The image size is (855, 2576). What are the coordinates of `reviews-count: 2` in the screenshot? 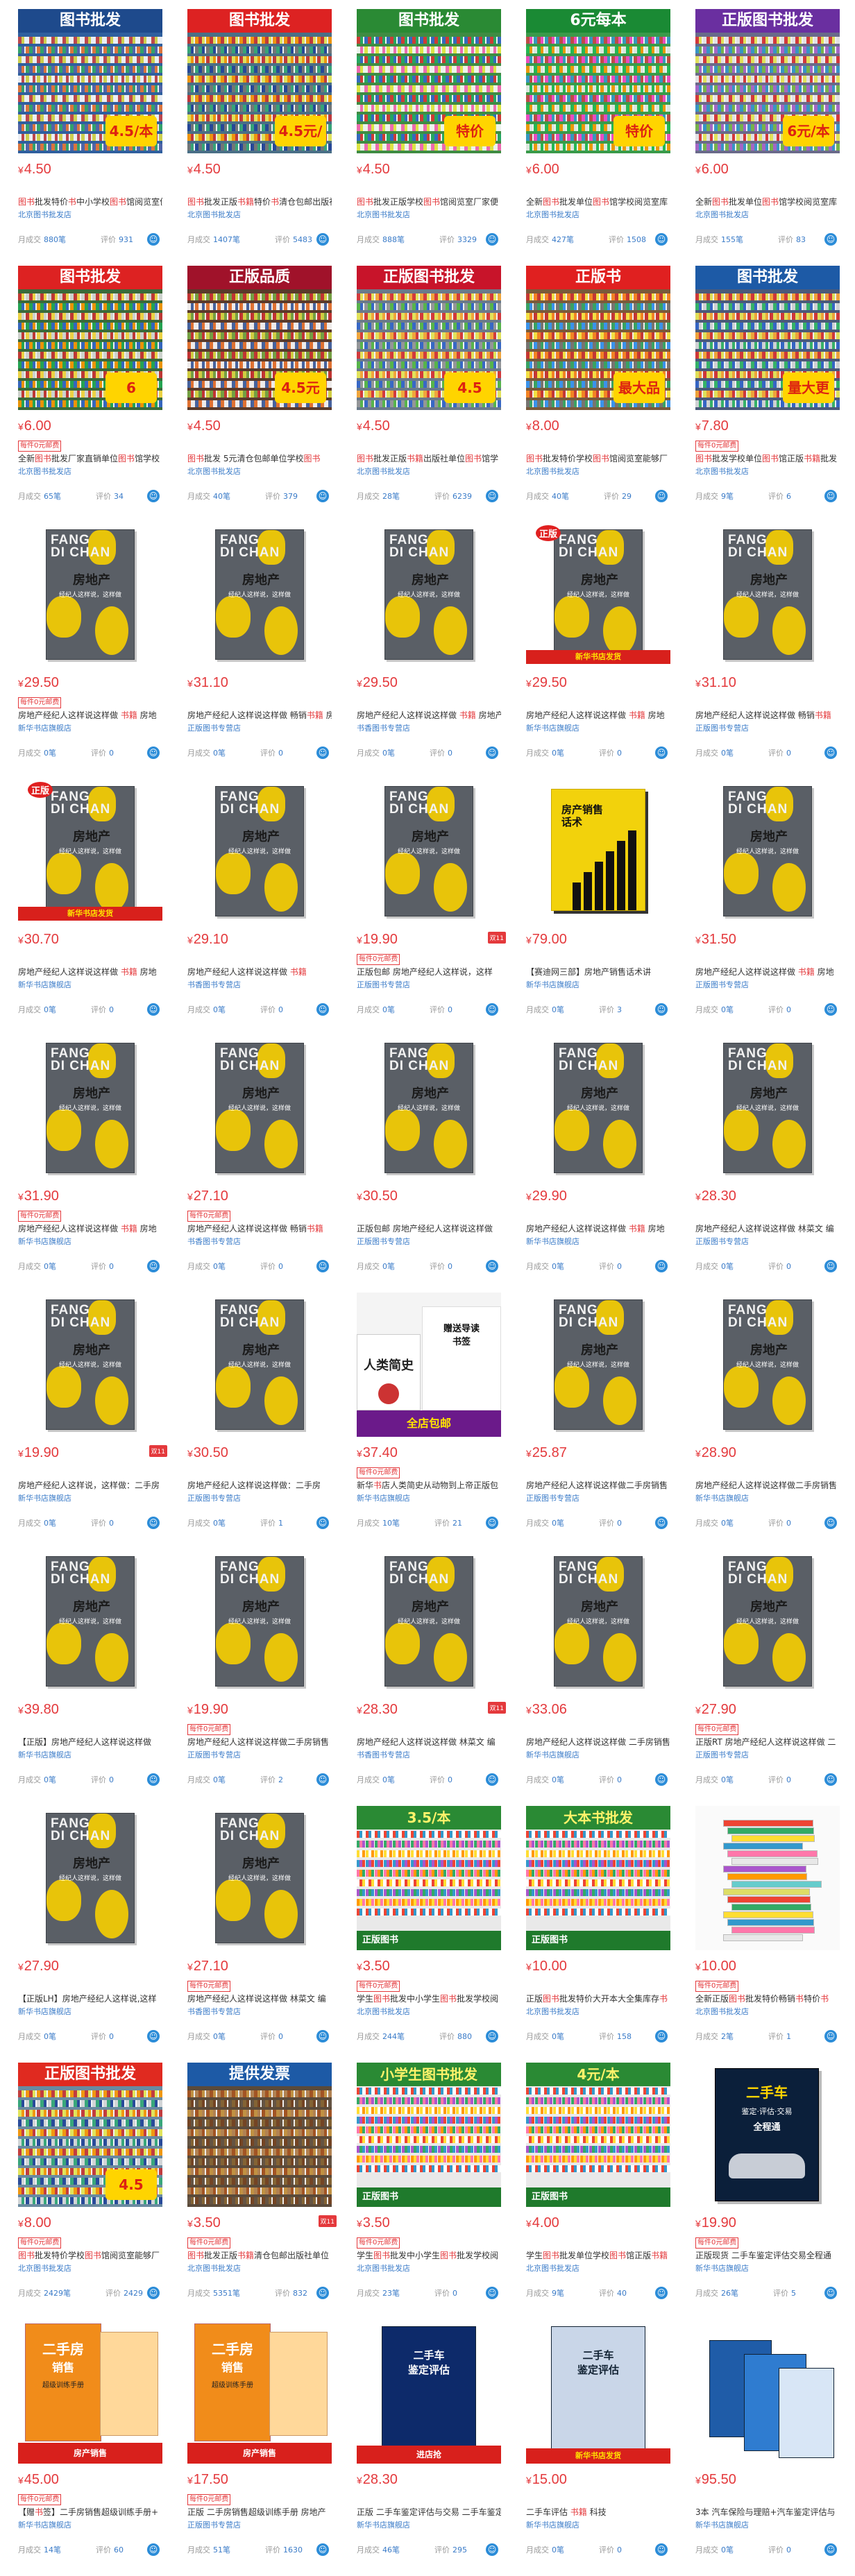 It's located at (280, 1779).